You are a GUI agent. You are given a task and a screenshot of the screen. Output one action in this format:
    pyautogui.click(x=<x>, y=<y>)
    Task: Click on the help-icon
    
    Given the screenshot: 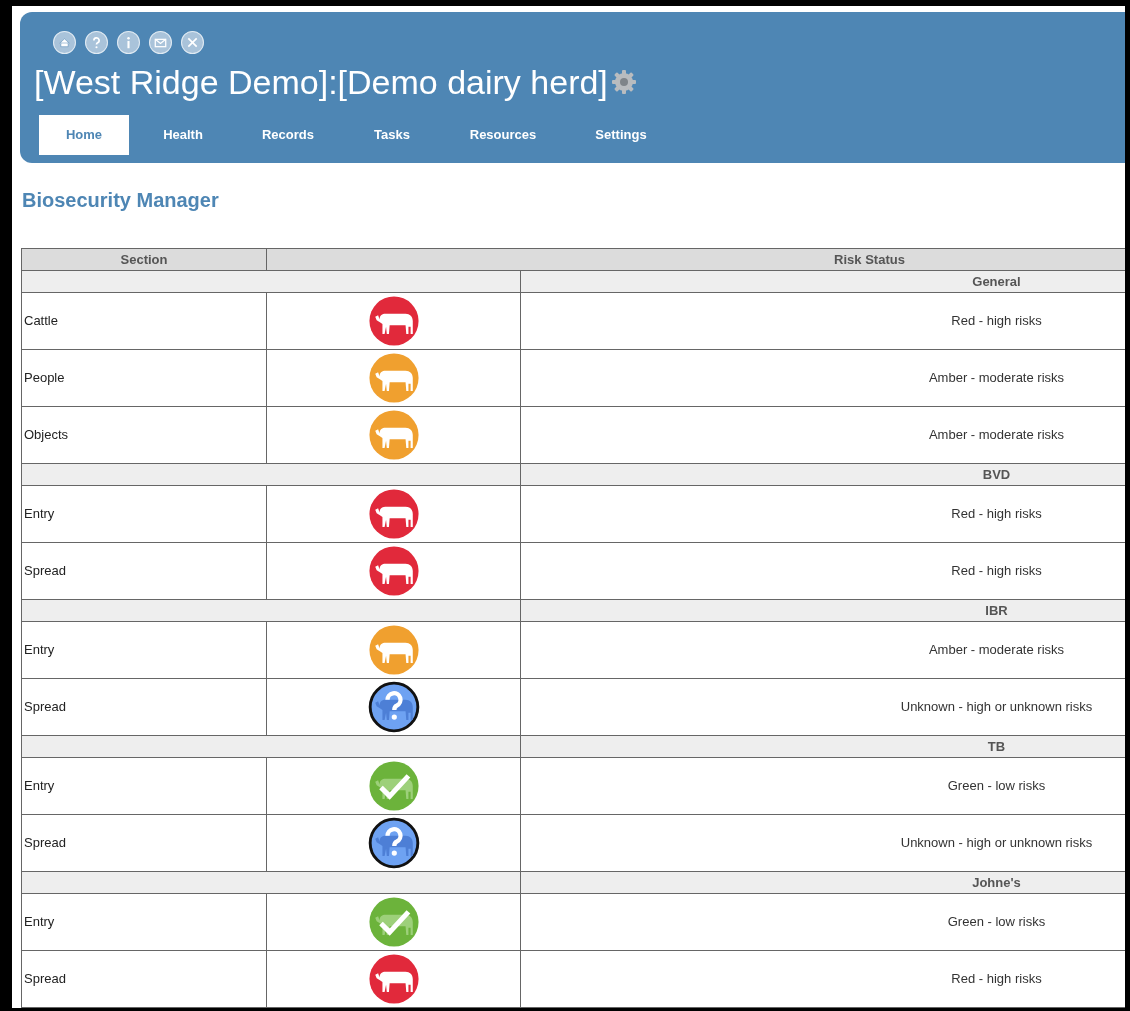 What is the action you would take?
    pyautogui.click(x=96, y=42)
    